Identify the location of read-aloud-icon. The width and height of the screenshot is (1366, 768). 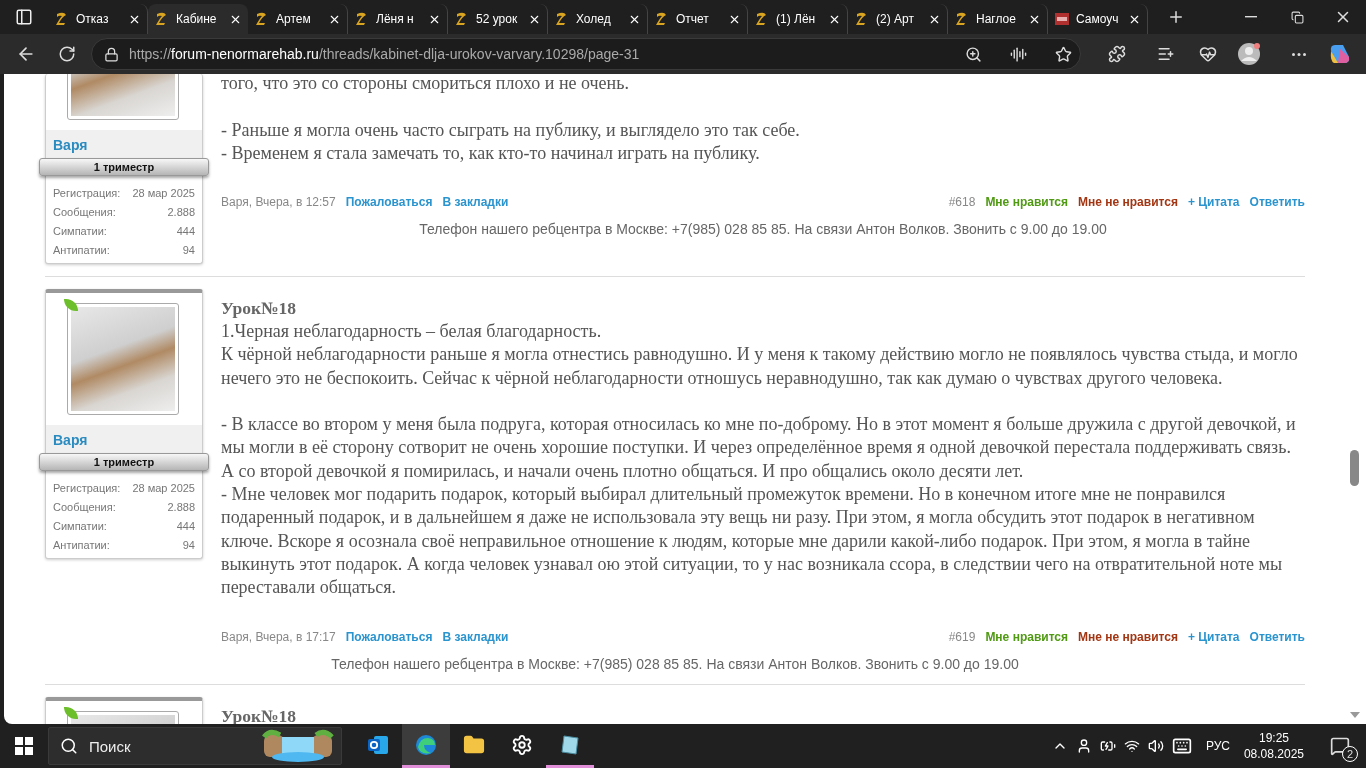
(1018, 54).